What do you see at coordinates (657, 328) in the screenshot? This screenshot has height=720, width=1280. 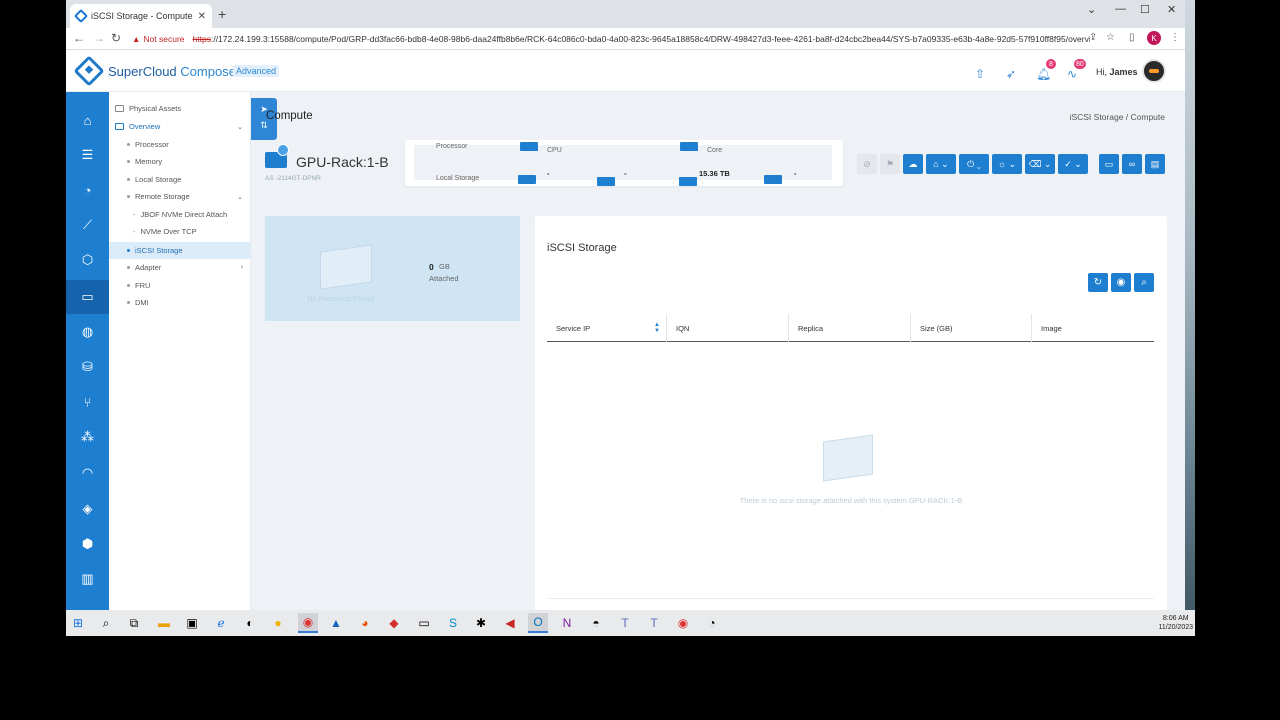 I see `sort-icon: ▲ ▼` at bounding box center [657, 328].